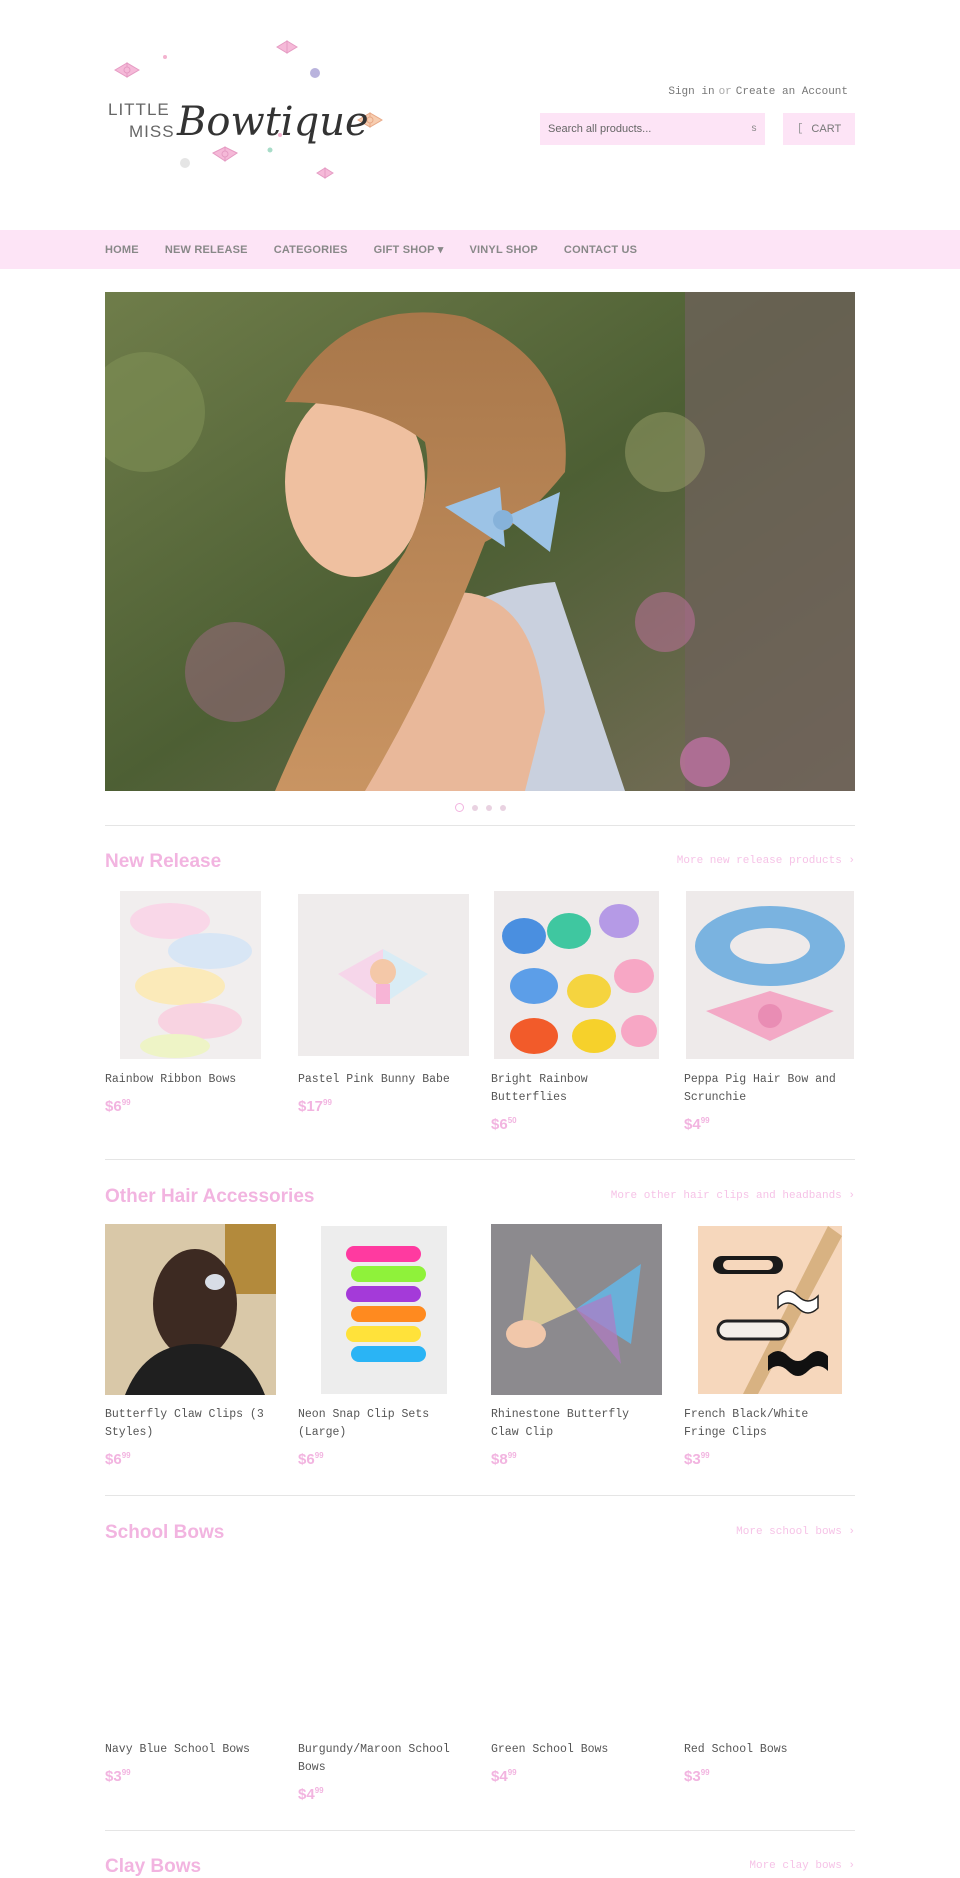 This screenshot has height=1878, width=960. I want to click on account-links: Sign in or Create an Account, so click(758, 92).